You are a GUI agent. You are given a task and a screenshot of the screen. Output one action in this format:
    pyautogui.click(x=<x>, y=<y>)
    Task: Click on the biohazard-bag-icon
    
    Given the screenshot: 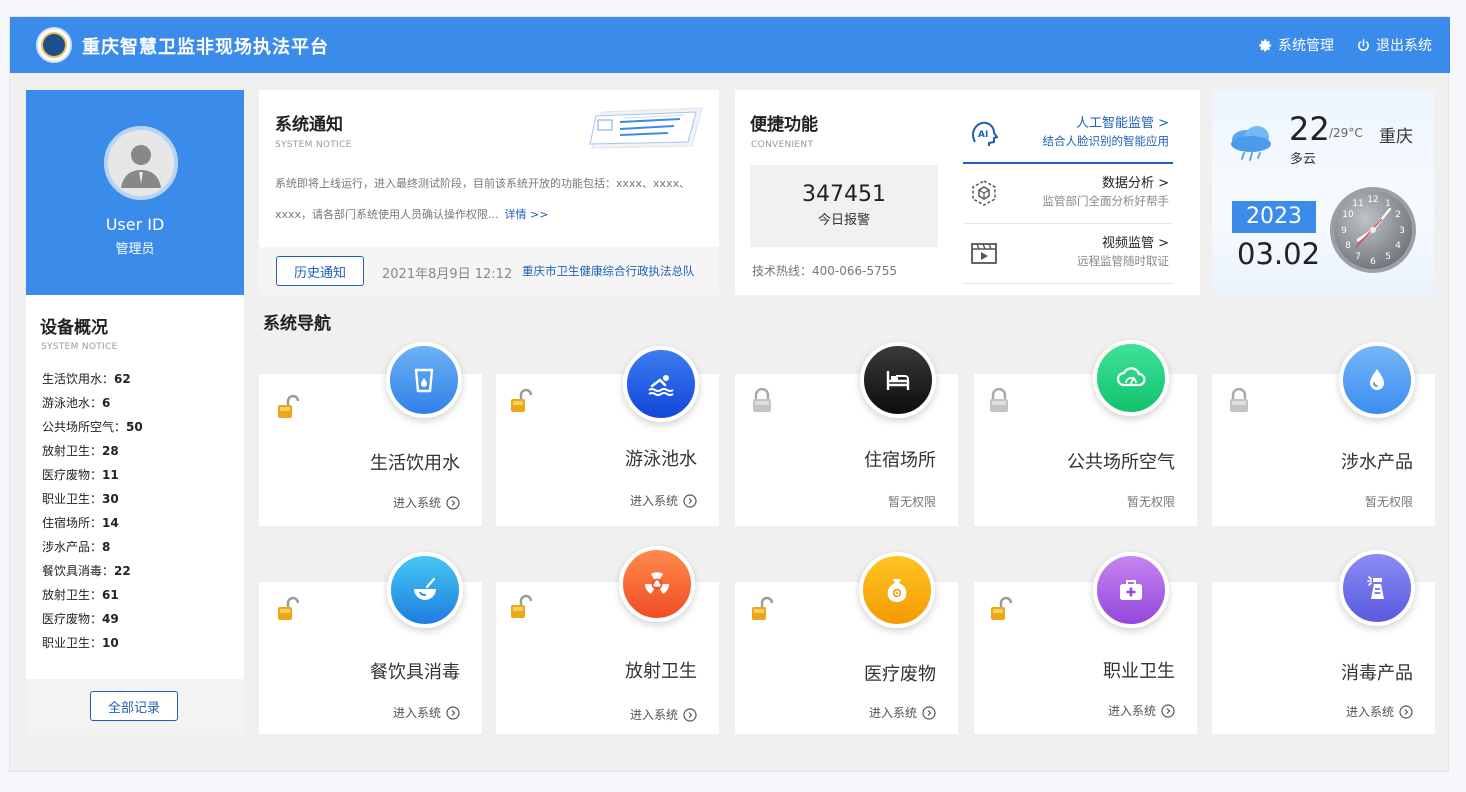 What is the action you would take?
    pyautogui.click(x=897, y=590)
    